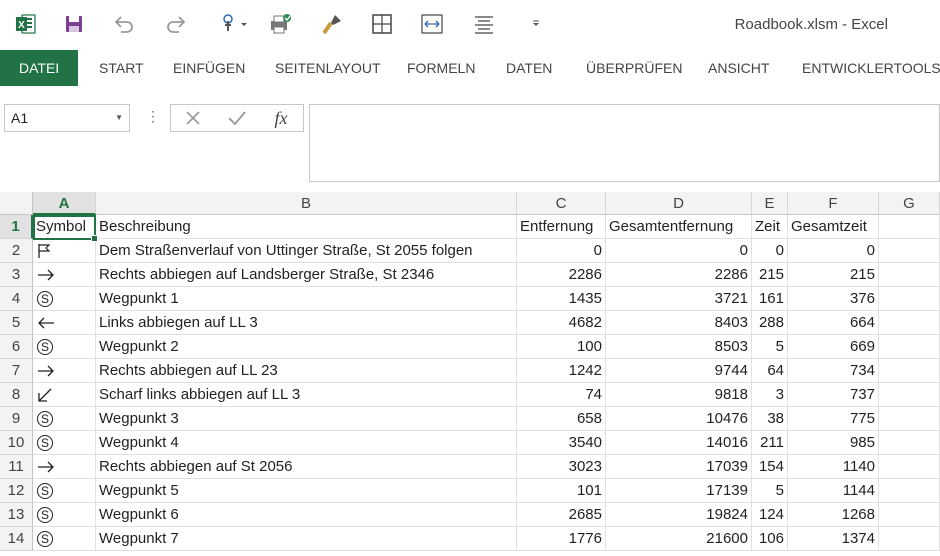 This screenshot has height=556, width=940. What do you see at coordinates (679, 515) in the screenshot?
I see `cell: 19824` at bounding box center [679, 515].